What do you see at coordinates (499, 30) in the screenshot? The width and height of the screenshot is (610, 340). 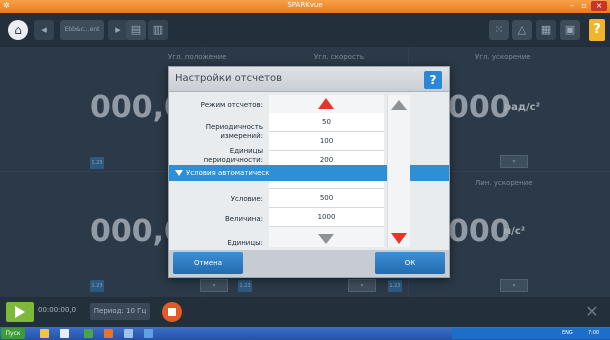 I see `tools-icon: ⁙` at bounding box center [499, 30].